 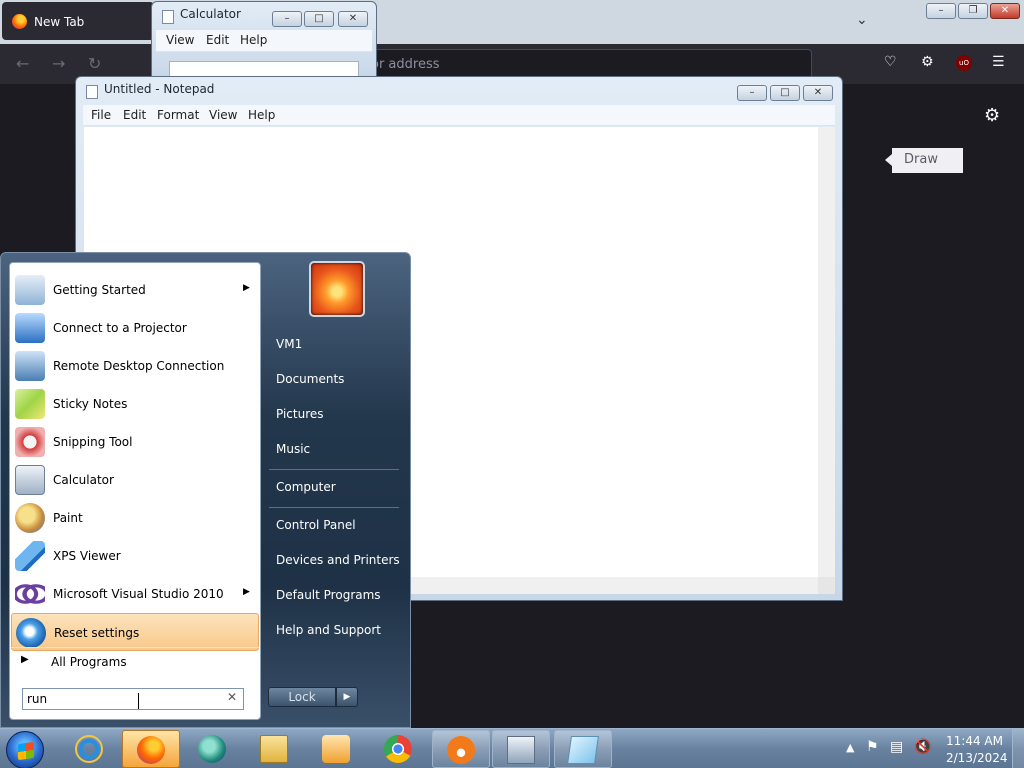 What do you see at coordinates (210, 14) in the screenshot?
I see `calculator-title: Calculator` at bounding box center [210, 14].